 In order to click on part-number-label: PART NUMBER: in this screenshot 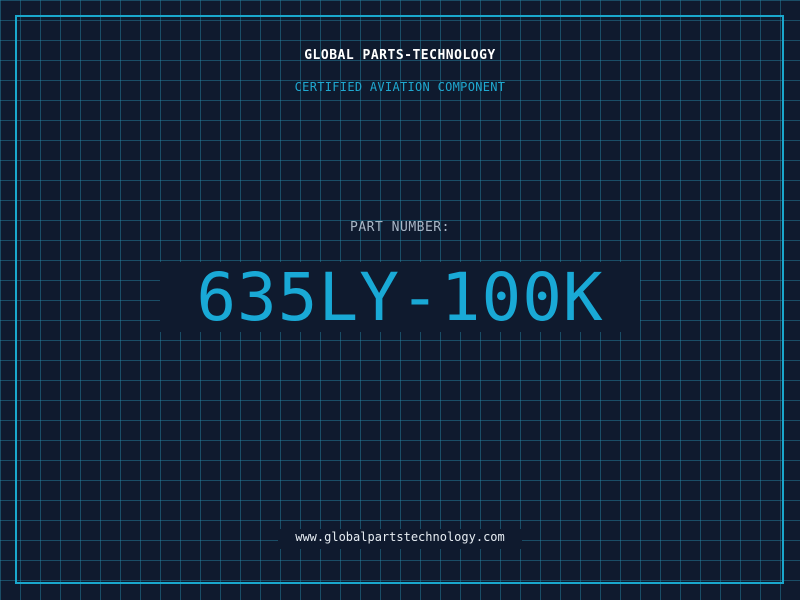, I will do `click(400, 227)`.